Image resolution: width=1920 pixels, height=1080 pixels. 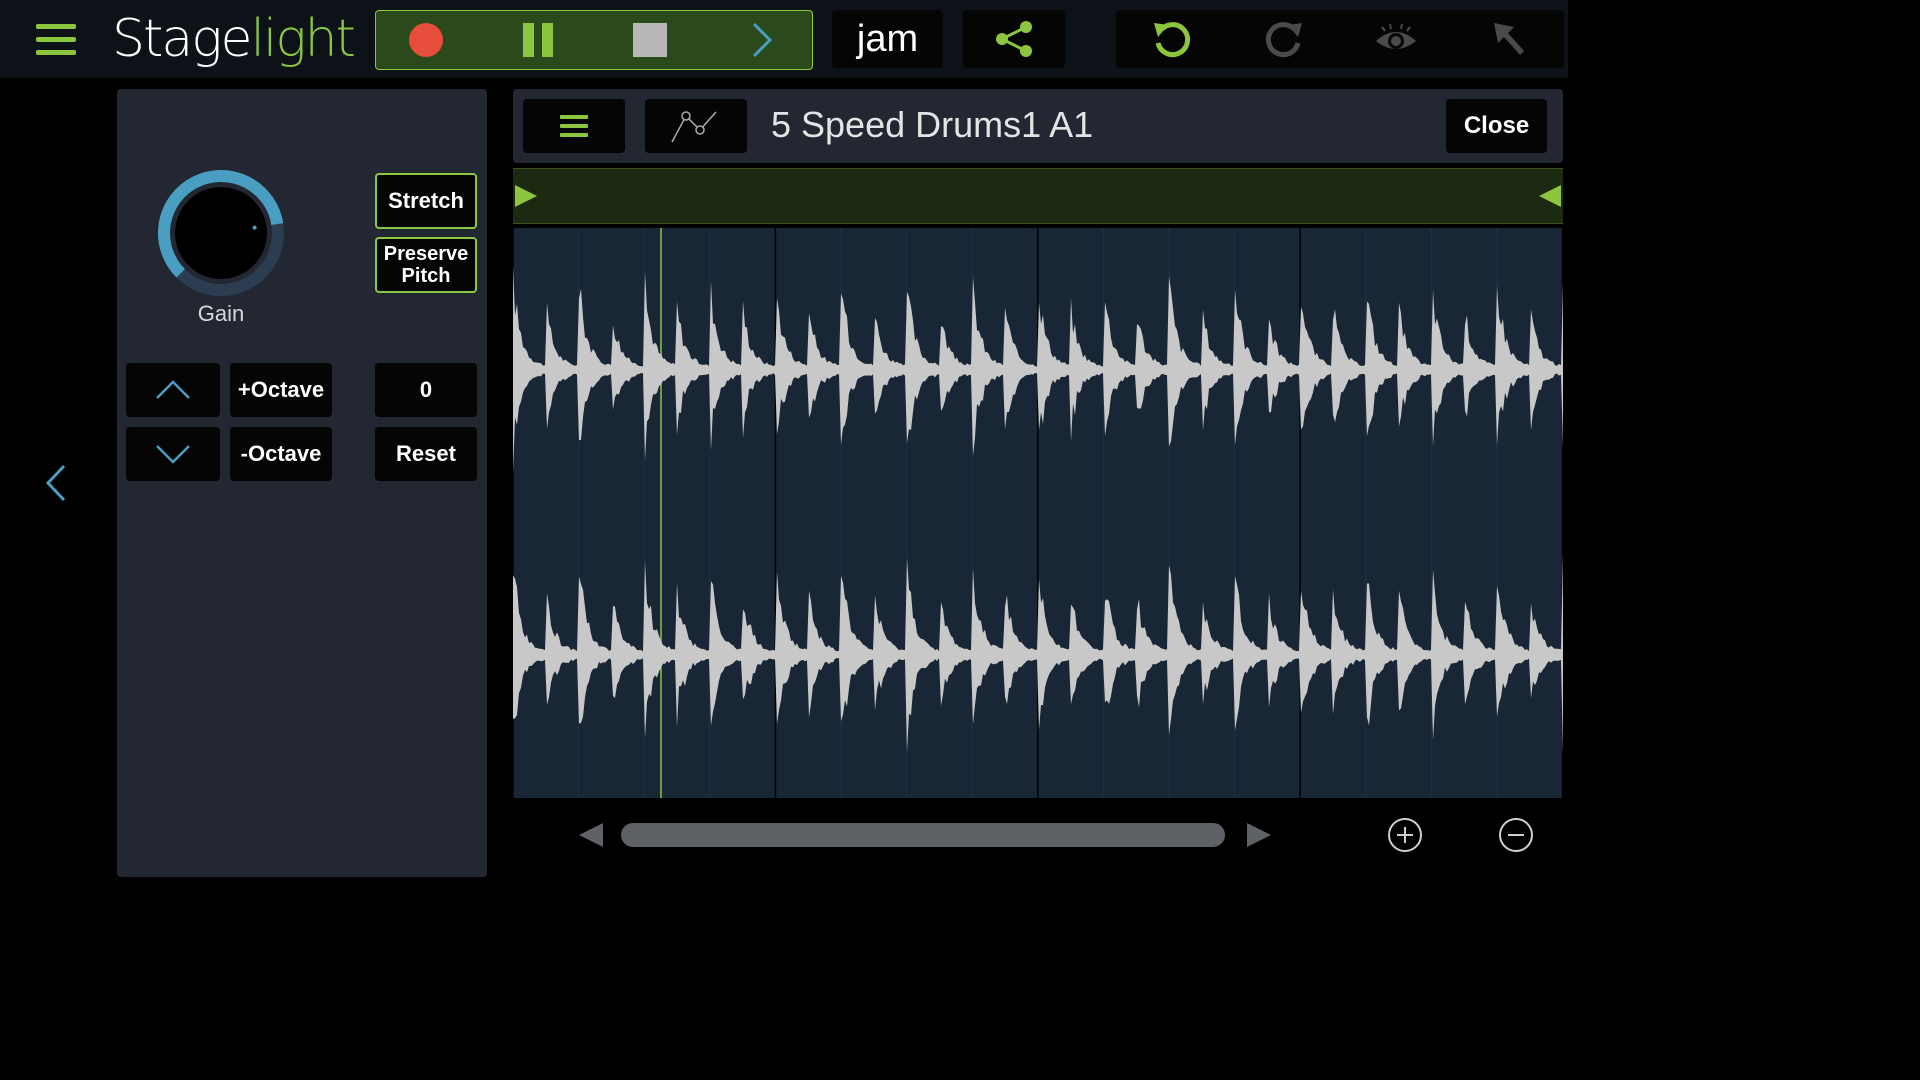 I want to click on loop-markers, so click(x=1038, y=196).